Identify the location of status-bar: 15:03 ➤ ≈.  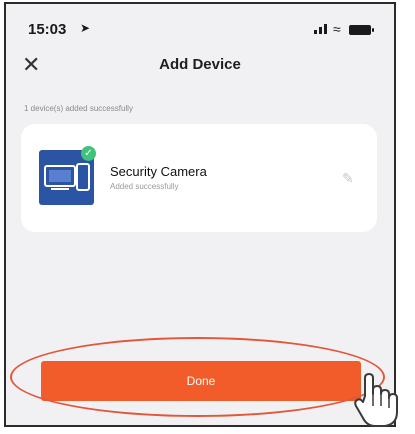
(200, 25).